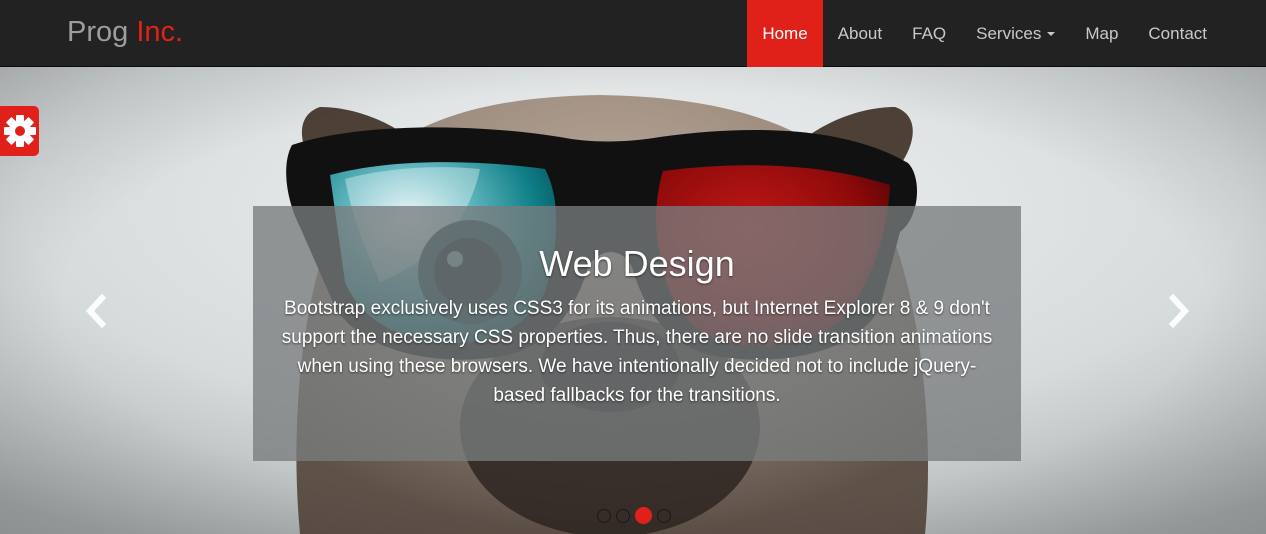 This screenshot has width=1266, height=534. Describe the element at coordinates (1009, 33) in the screenshot. I see `nav-link-services-label: Services` at that location.